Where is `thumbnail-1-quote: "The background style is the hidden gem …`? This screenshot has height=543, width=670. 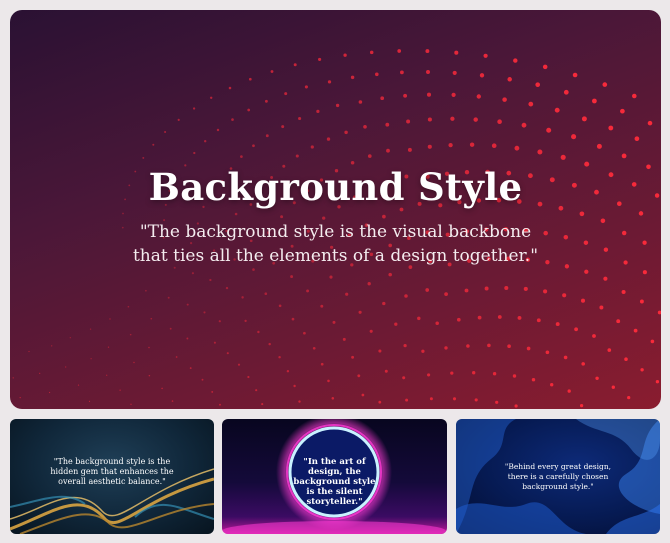
thumbnail-1-quote: "The background style is the hidden gem … is located at coordinates (112, 471).